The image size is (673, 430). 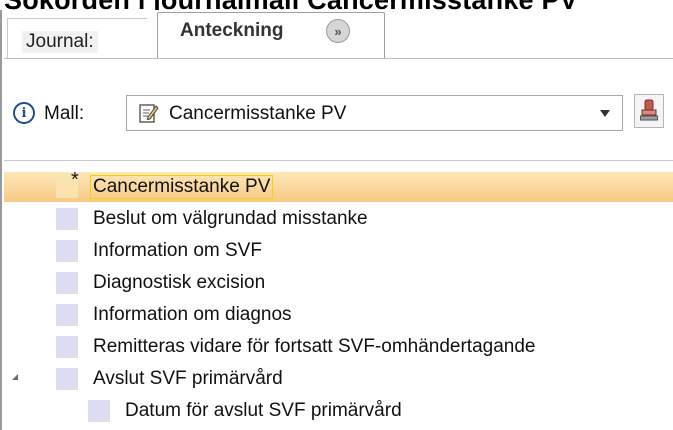 What do you see at coordinates (230, 218) in the screenshot?
I see `tree-item-label: Beslut om välgrundad misstanke` at bounding box center [230, 218].